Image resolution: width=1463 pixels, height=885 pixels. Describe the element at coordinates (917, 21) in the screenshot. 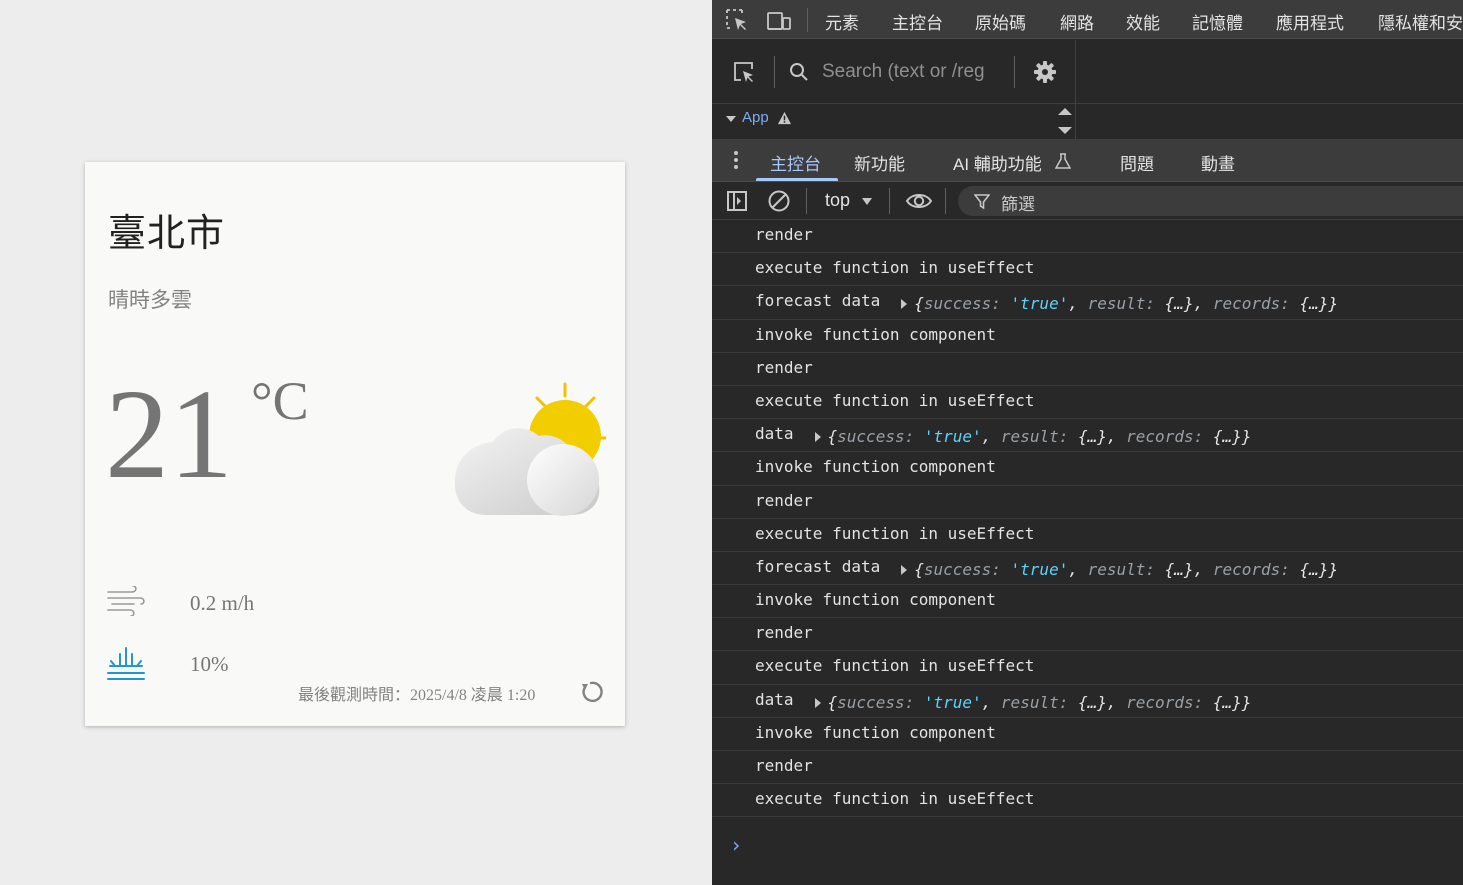

I see `tab-console: 主控台` at that location.